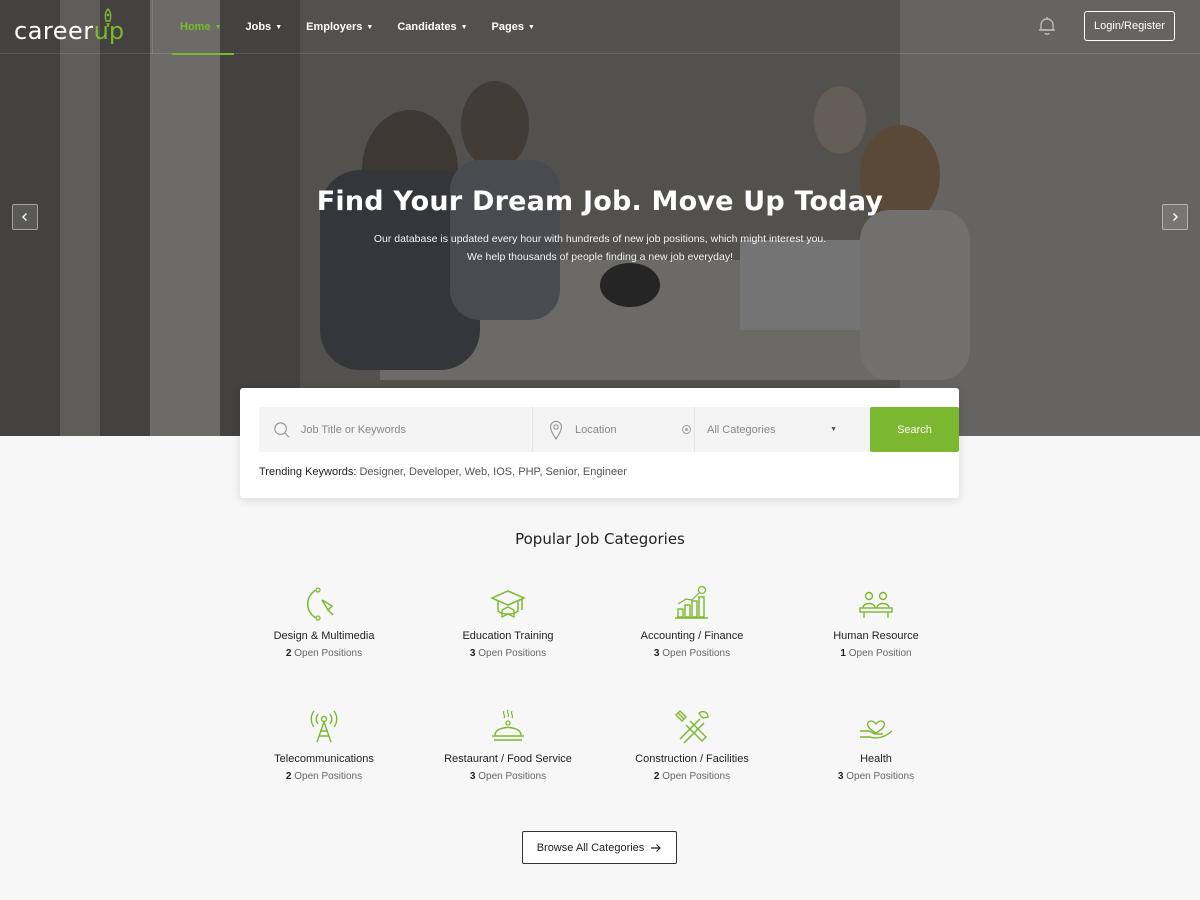  I want to click on finance-chart-icon, so click(691, 602).